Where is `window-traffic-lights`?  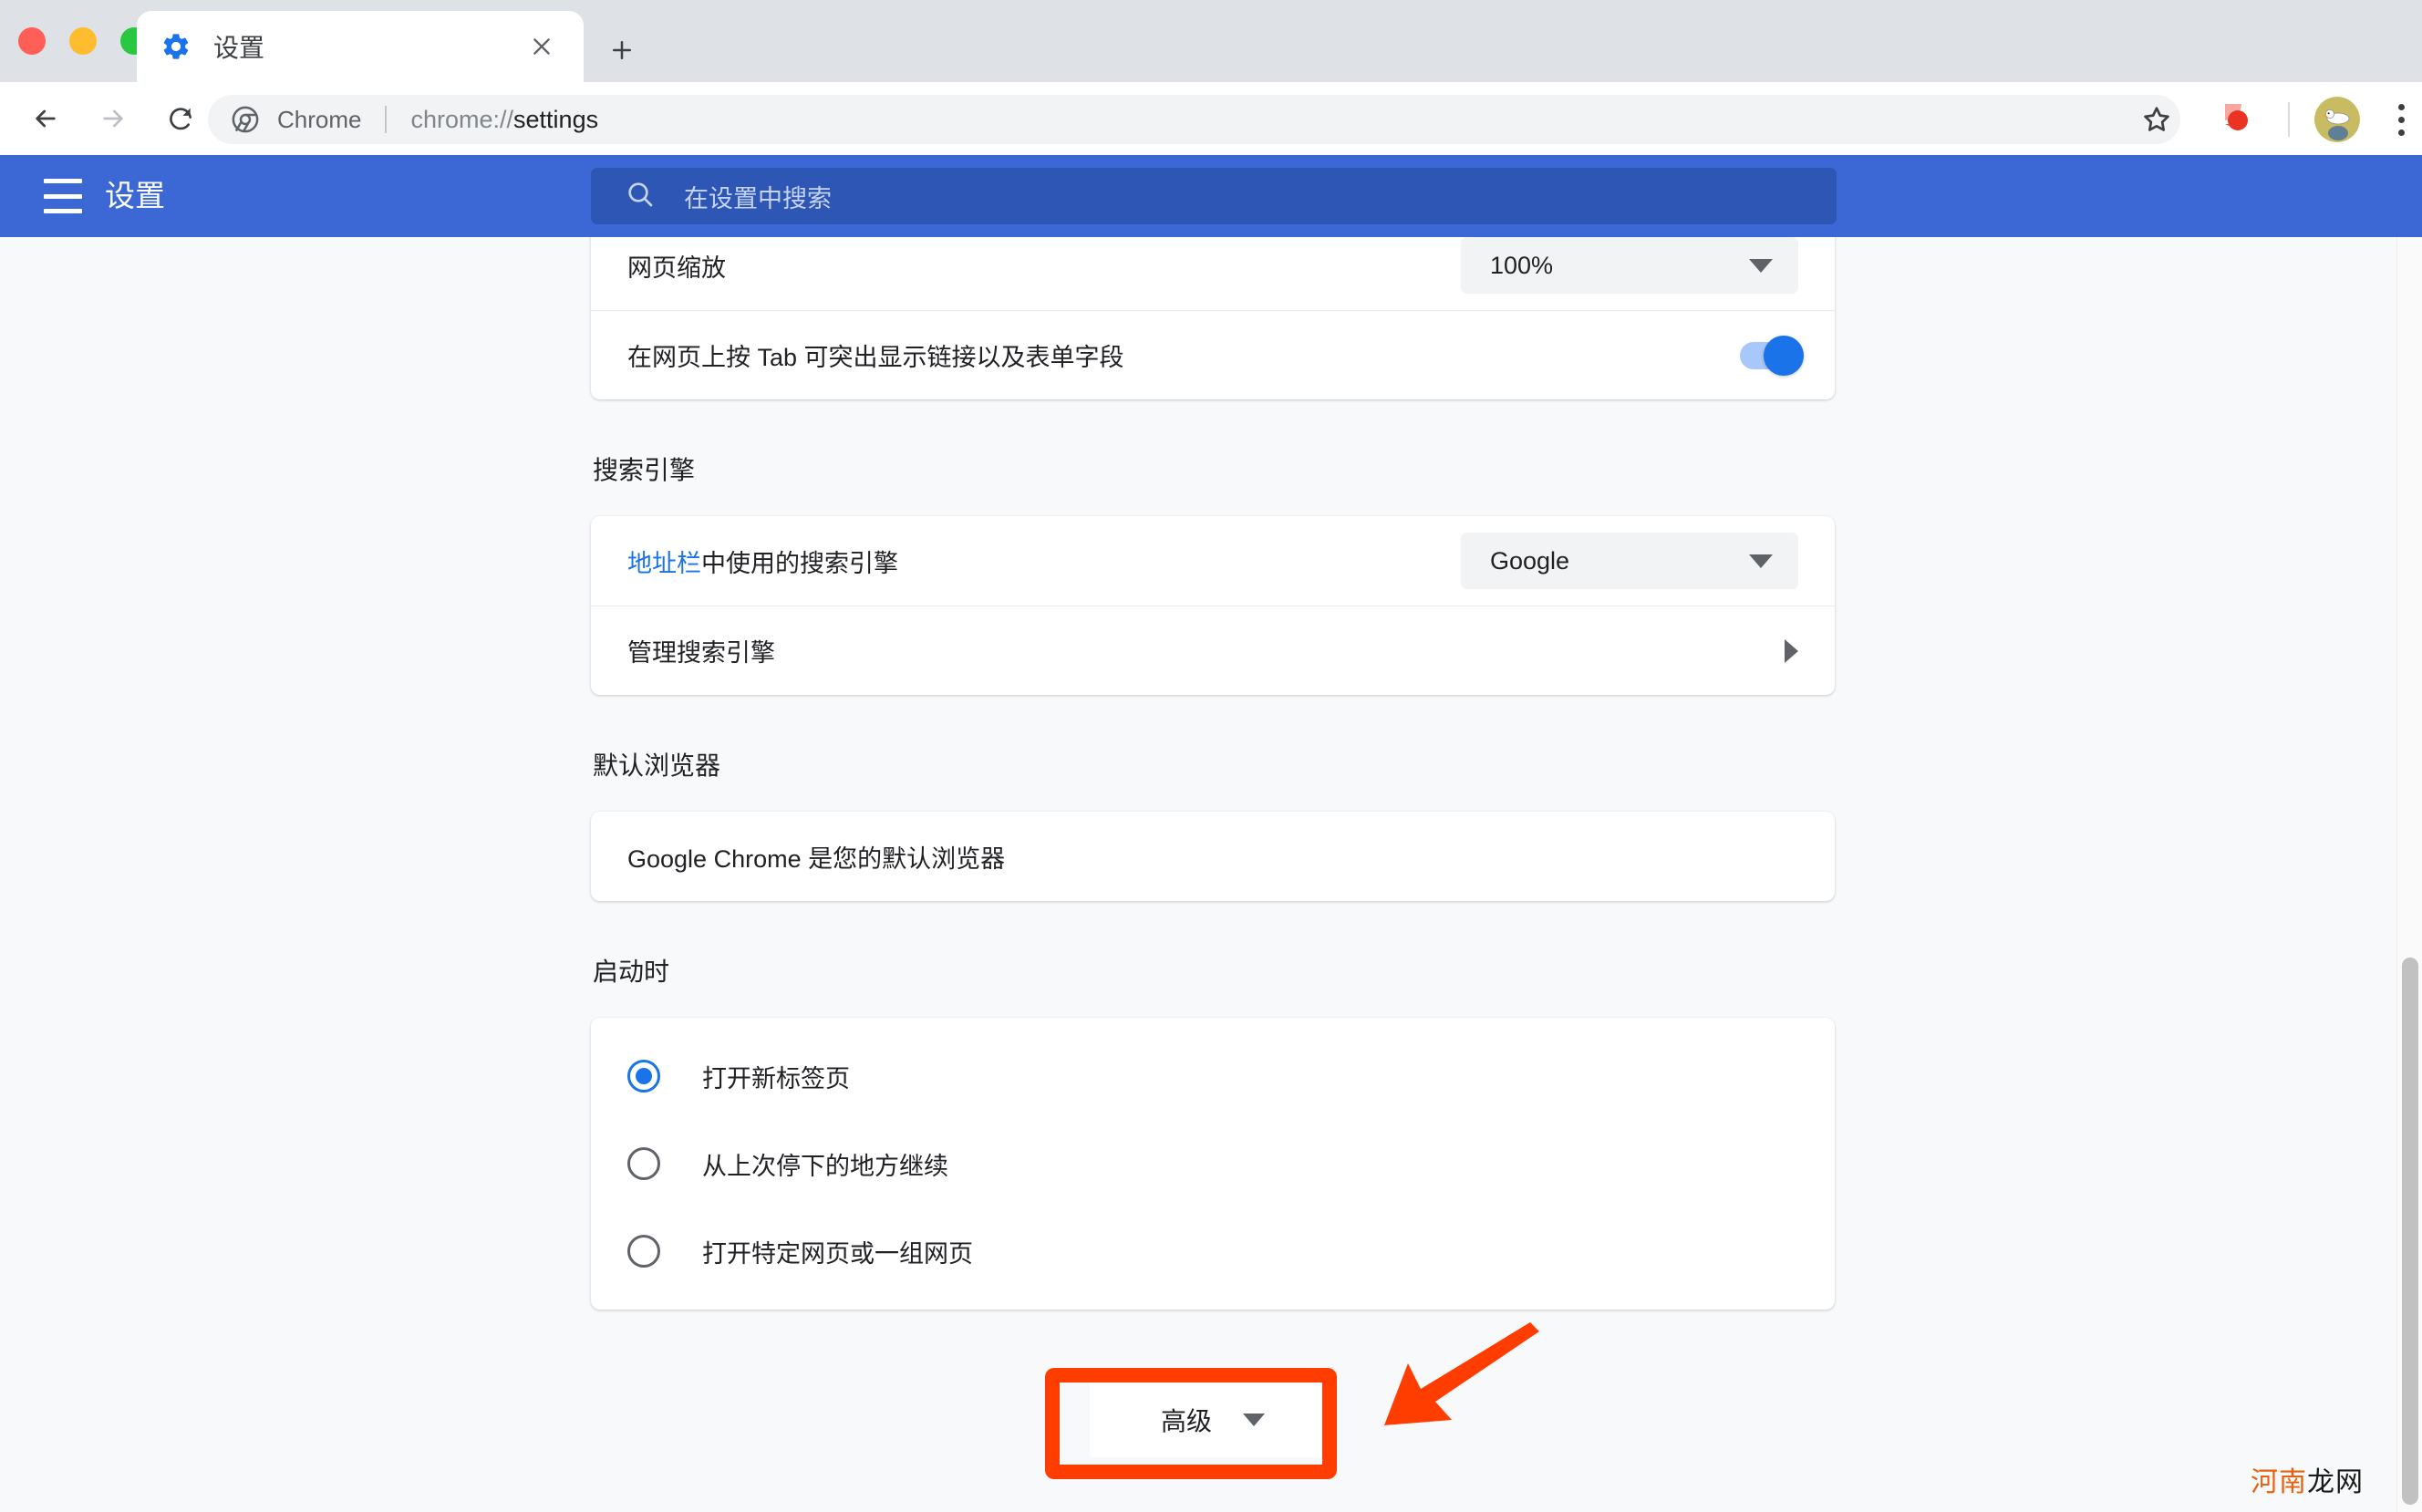 window-traffic-lights is located at coordinates (83, 41).